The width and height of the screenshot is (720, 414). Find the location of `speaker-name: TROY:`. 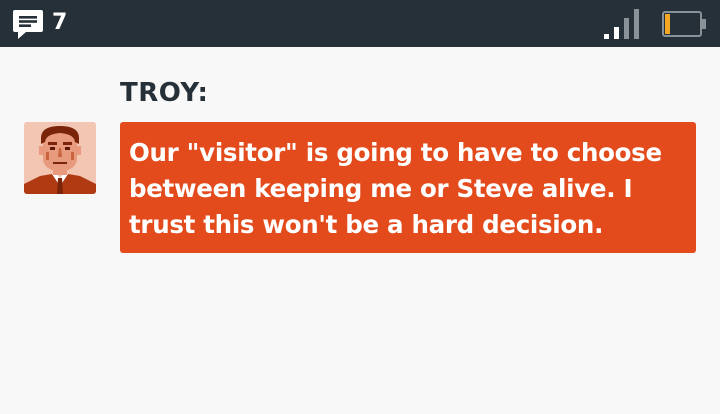

speaker-name: TROY: is located at coordinates (164, 93).